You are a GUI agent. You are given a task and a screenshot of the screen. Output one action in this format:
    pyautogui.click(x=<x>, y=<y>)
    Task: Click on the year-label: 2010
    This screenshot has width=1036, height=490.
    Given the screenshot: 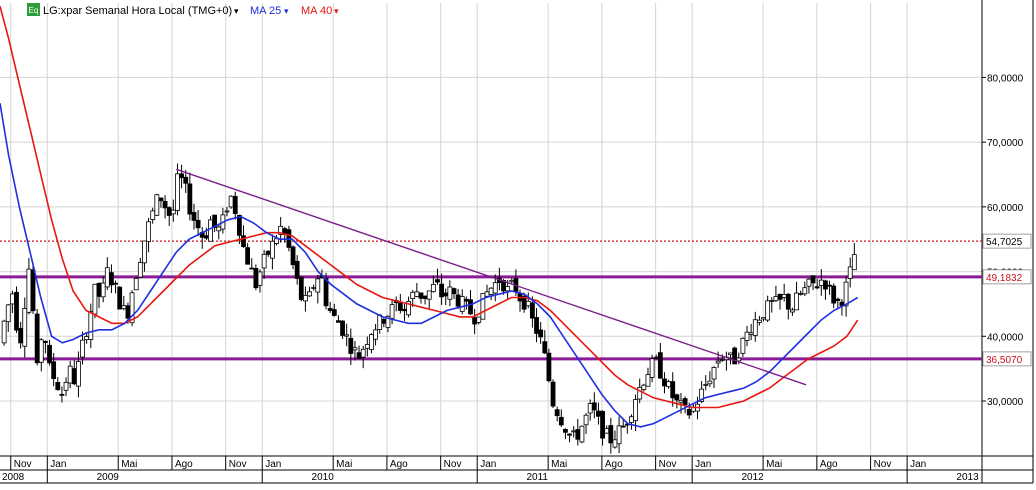 What is the action you would take?
    pyautogui.click(x=323, y=477)
    